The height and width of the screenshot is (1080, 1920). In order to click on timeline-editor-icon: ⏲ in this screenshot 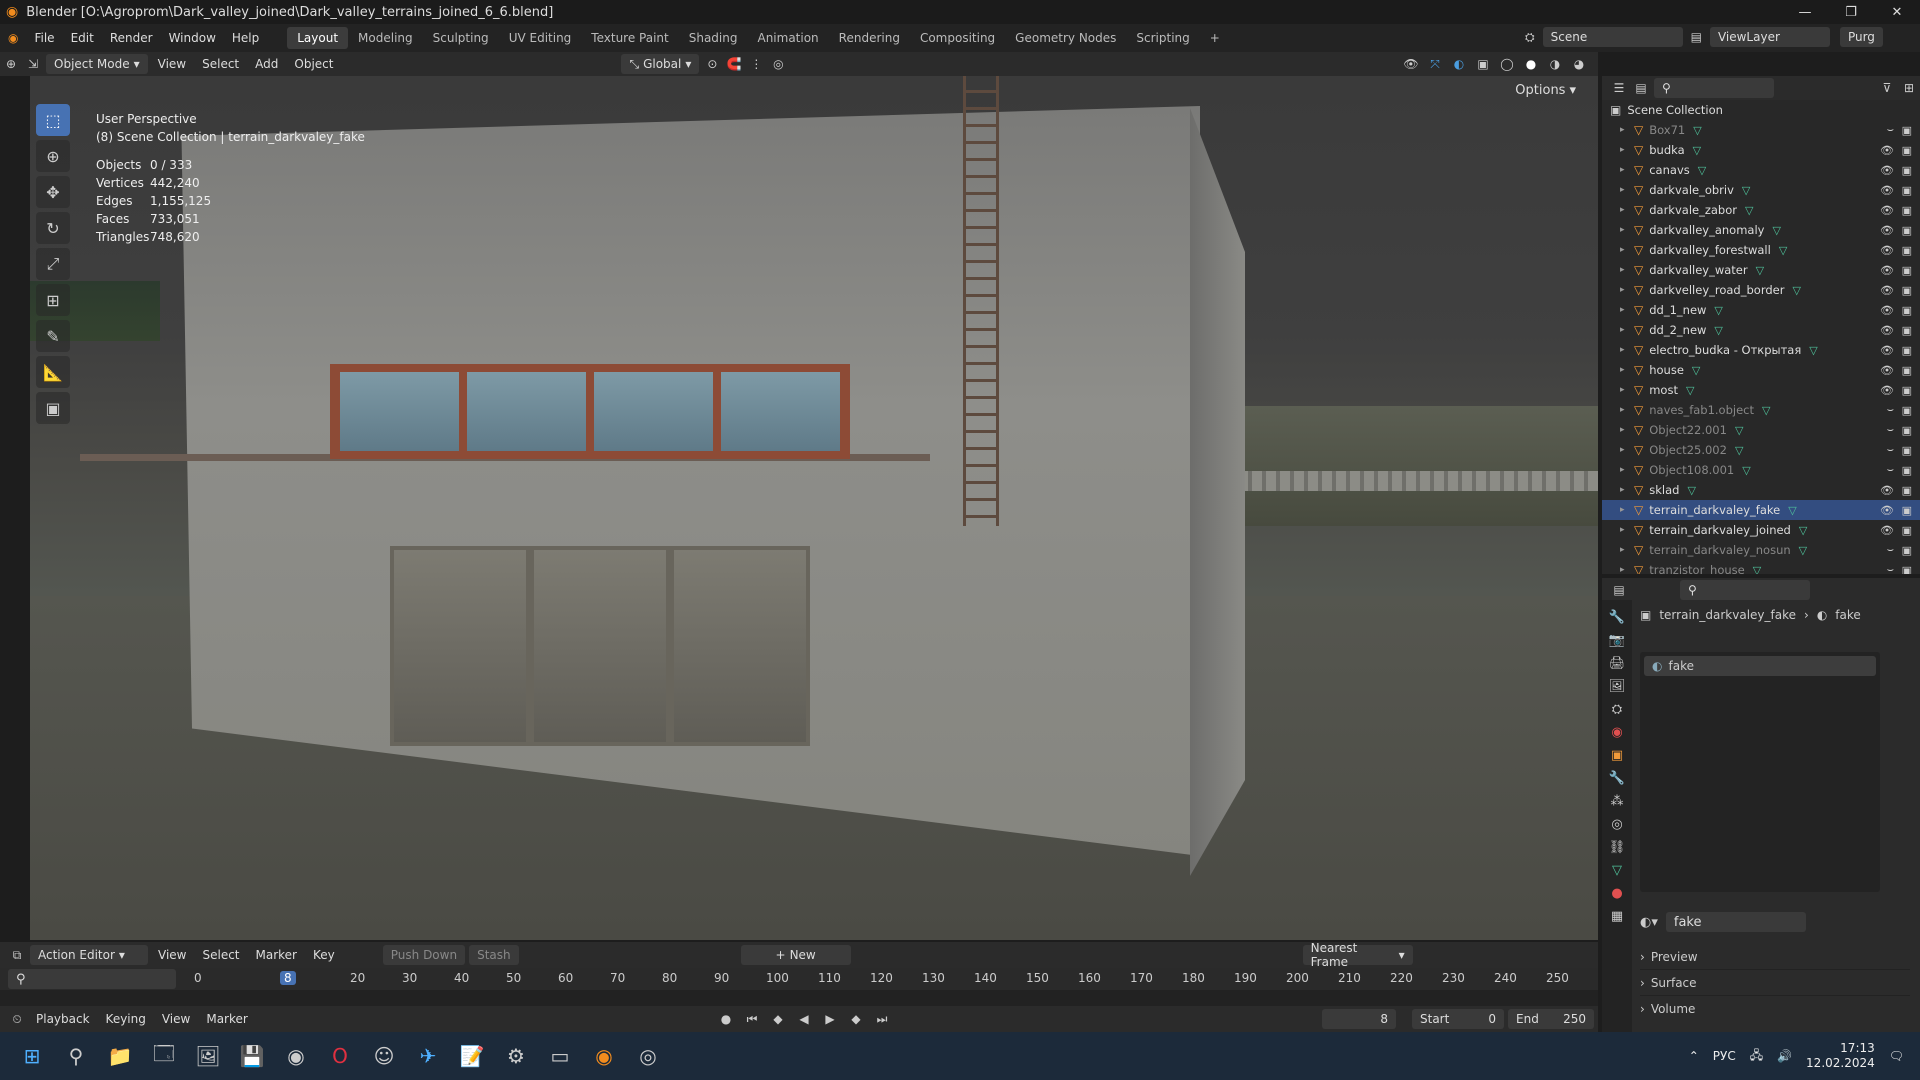, I will do `click(17, 1019)`.